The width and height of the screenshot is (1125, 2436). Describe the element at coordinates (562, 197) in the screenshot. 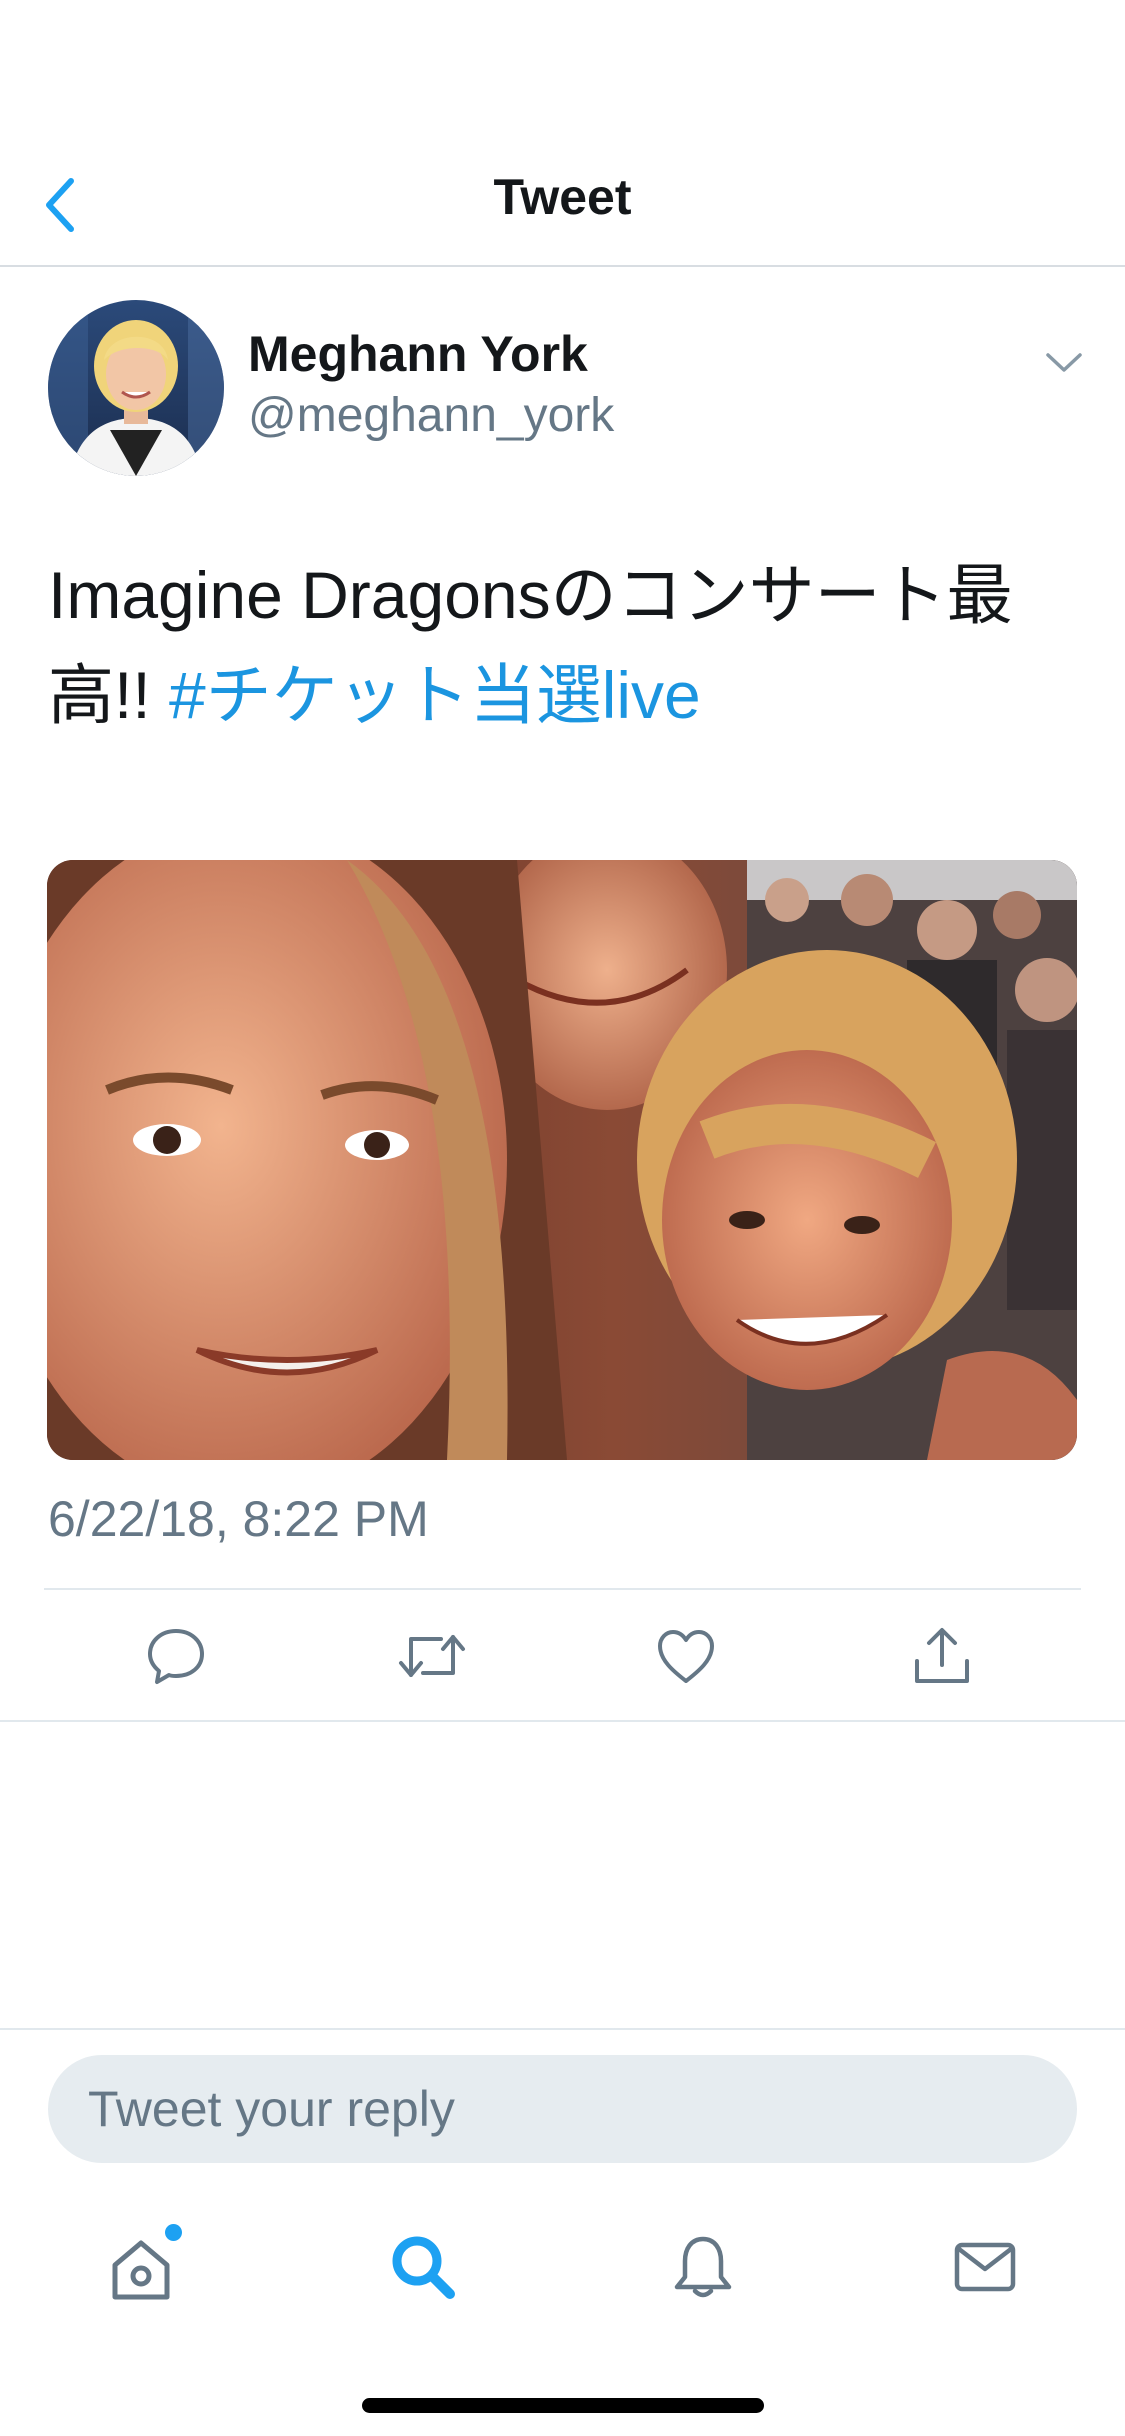

I see `page-title: Tweet` at that location.